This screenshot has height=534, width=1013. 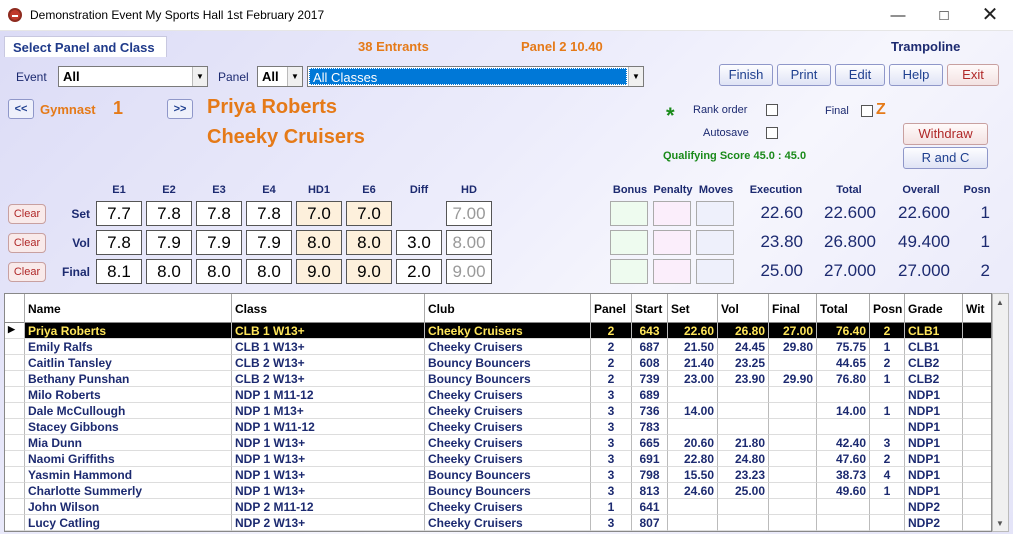 I want to click on exit-button: Exit, so click(x=973, y=75).